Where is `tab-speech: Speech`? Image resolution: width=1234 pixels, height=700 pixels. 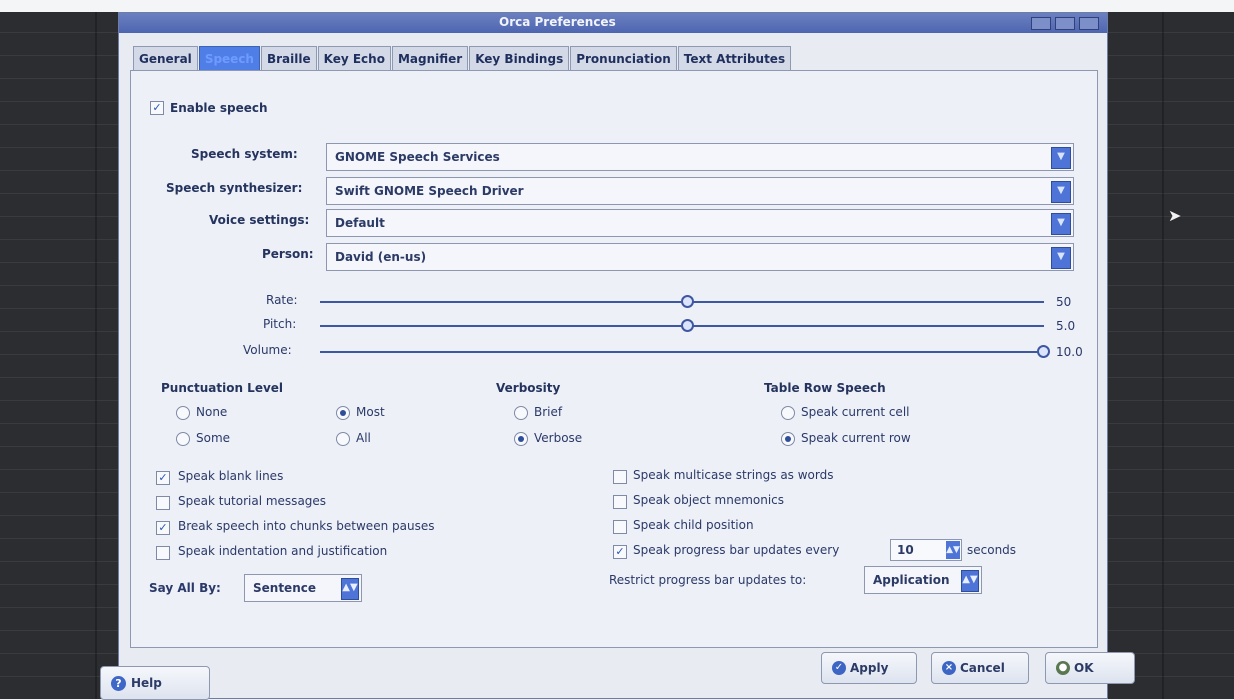
tab-speech: Speech is located at coordinates (229, 58).